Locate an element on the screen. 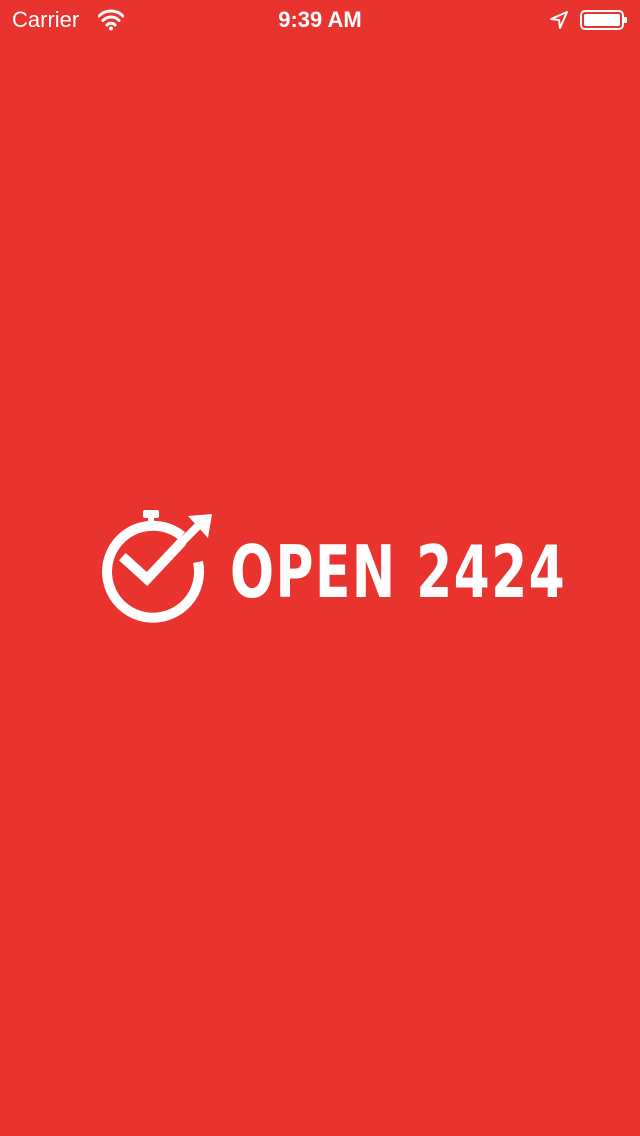 This screenshot has width=640, height=1136. status-bar: Carrier 9:39 AM is located at coordinates (320, 20).